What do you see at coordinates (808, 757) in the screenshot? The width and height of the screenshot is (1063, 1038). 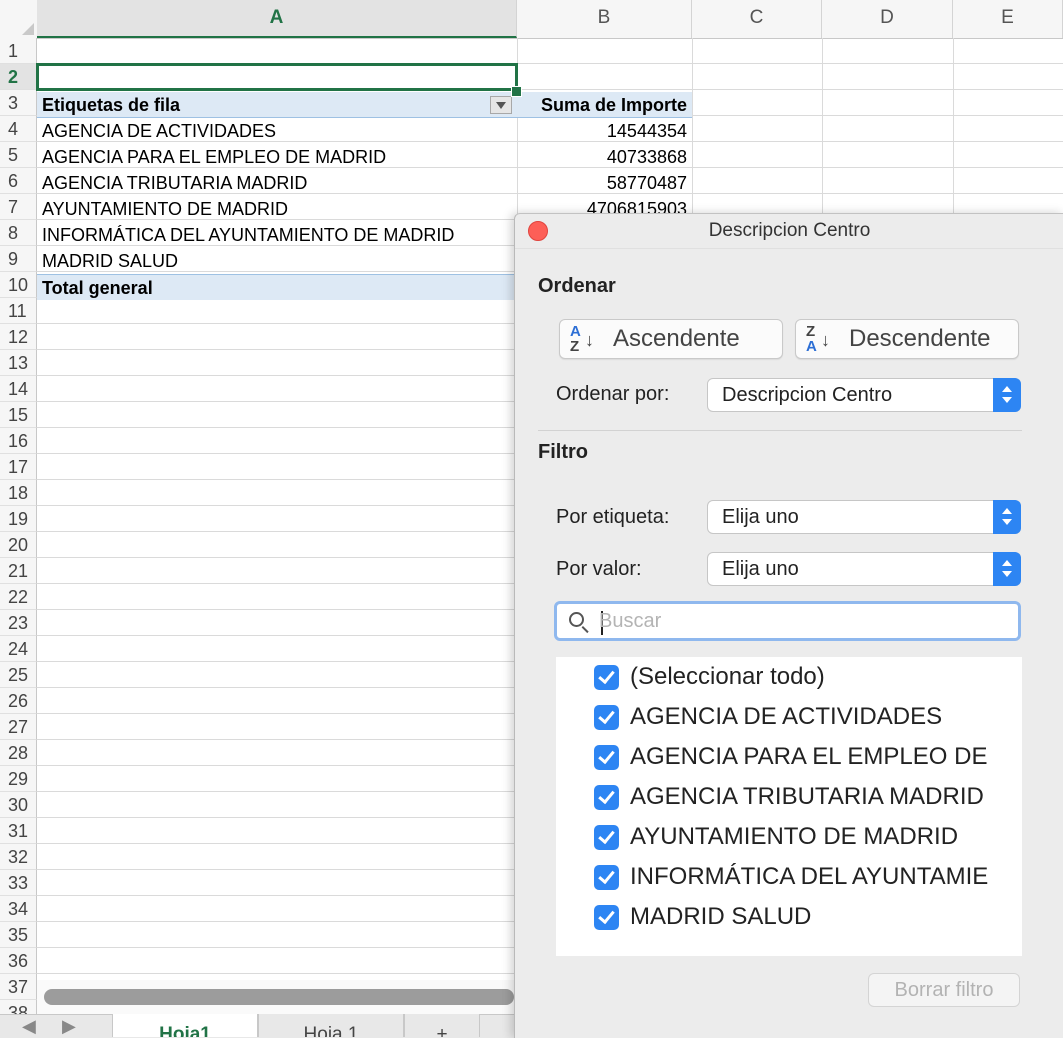 I see `list-item: AGENCIA PARA EL EMPLEO DE` at bounding box center [808, 757].